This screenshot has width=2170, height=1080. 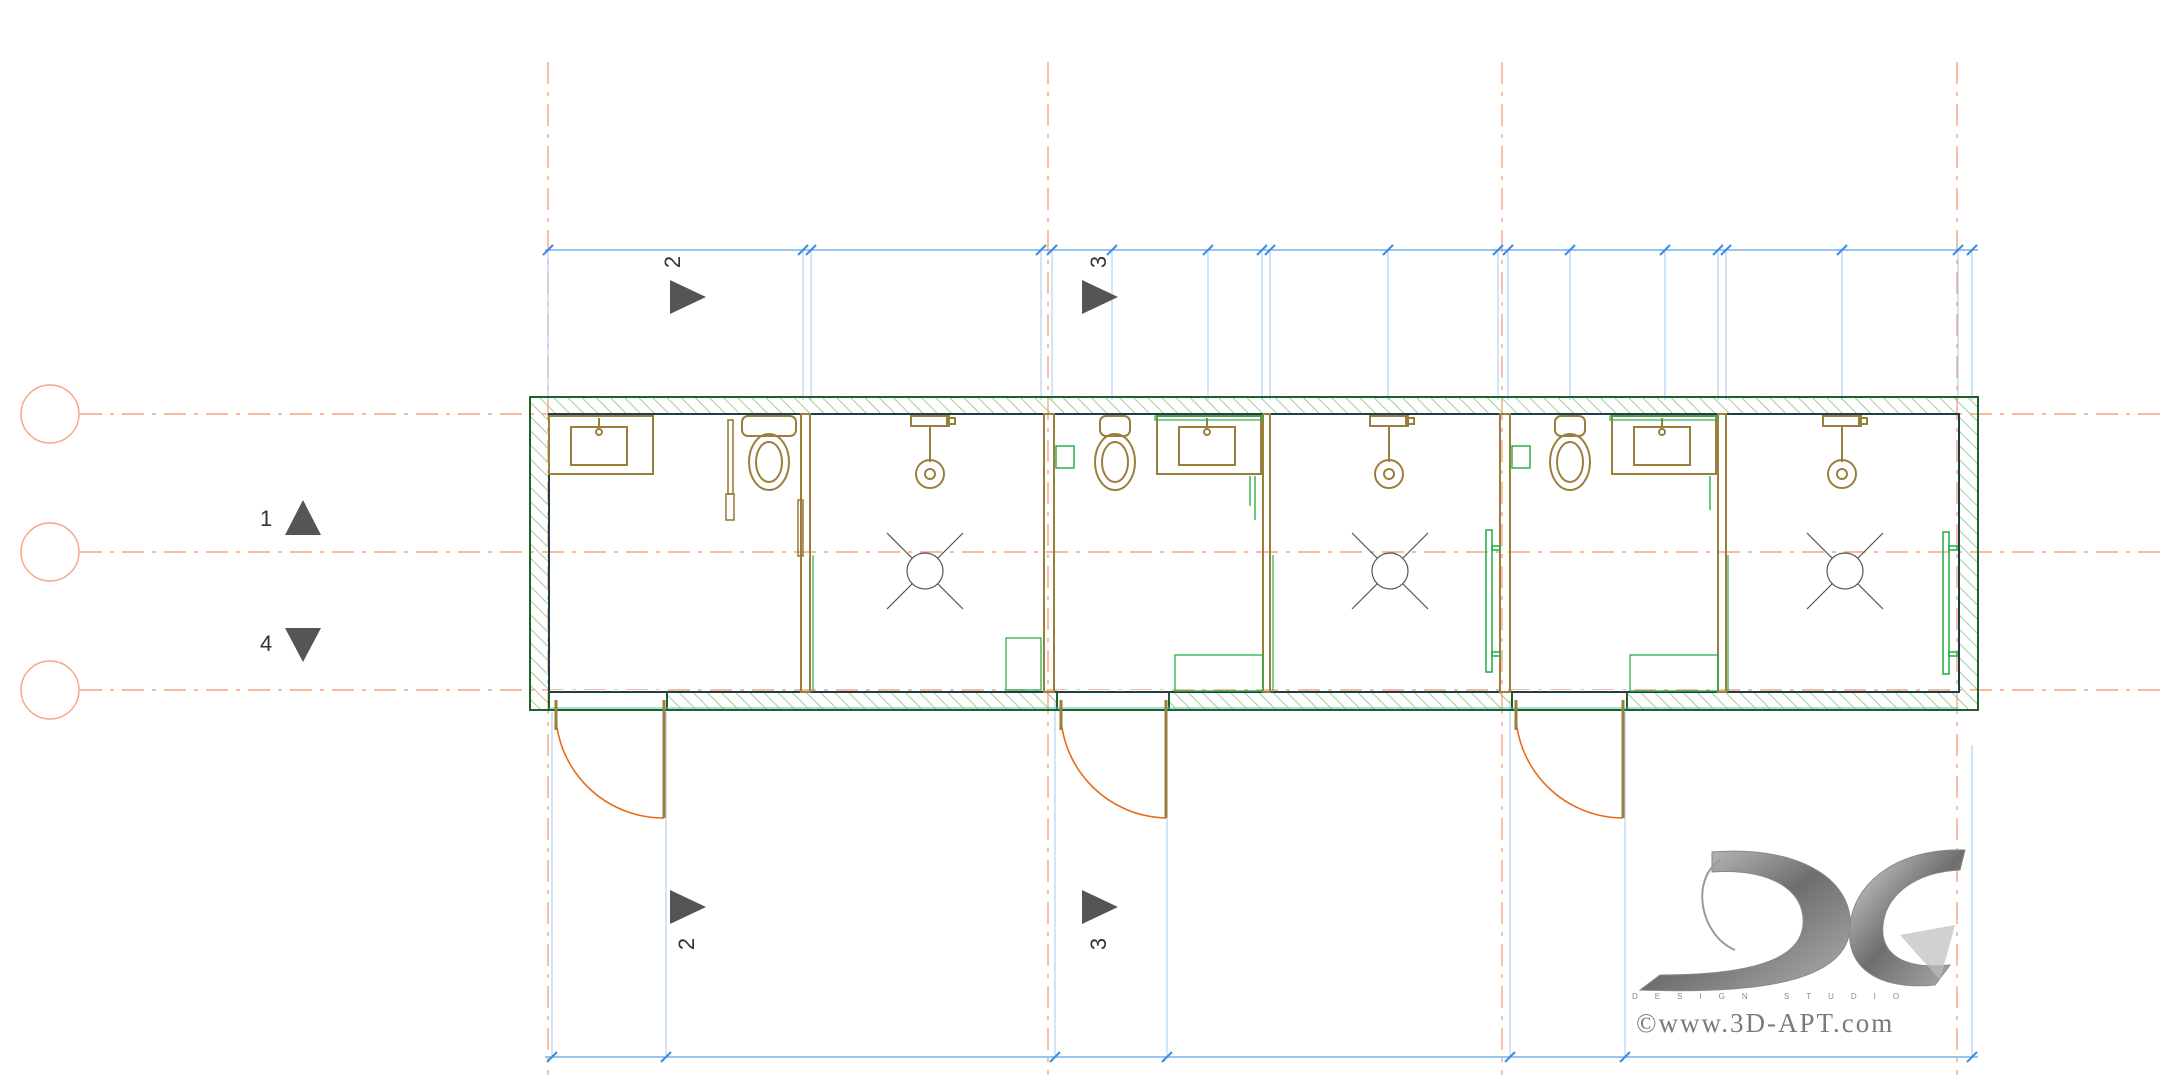 What do you see at coordinates (672, 262) in the screenshot?
I see `section-label-top-left: 2` at bounding box center [672, 262].